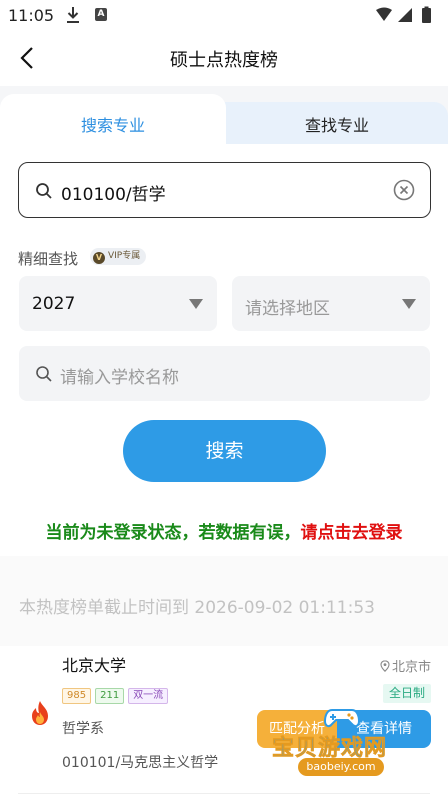 The height and width of the screenshot is (798, 448). I want to click on location-pin-icon, so click(385, 666).